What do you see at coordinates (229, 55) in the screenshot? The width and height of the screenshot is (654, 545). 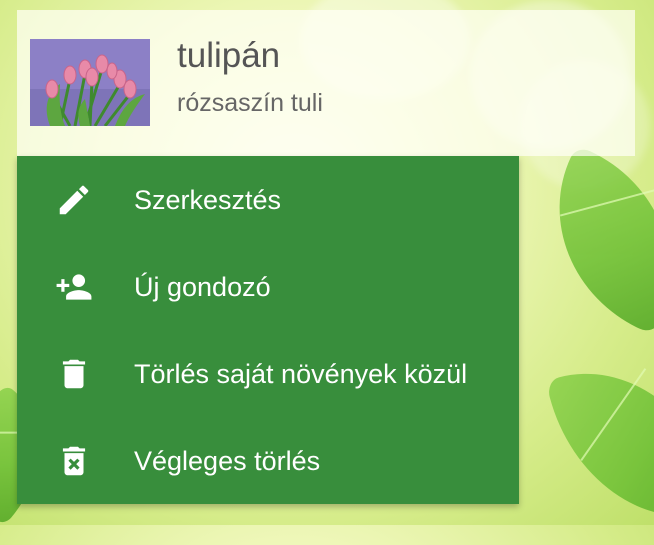 I see `plant-name: tulipán` at bounding box center [229, 55].